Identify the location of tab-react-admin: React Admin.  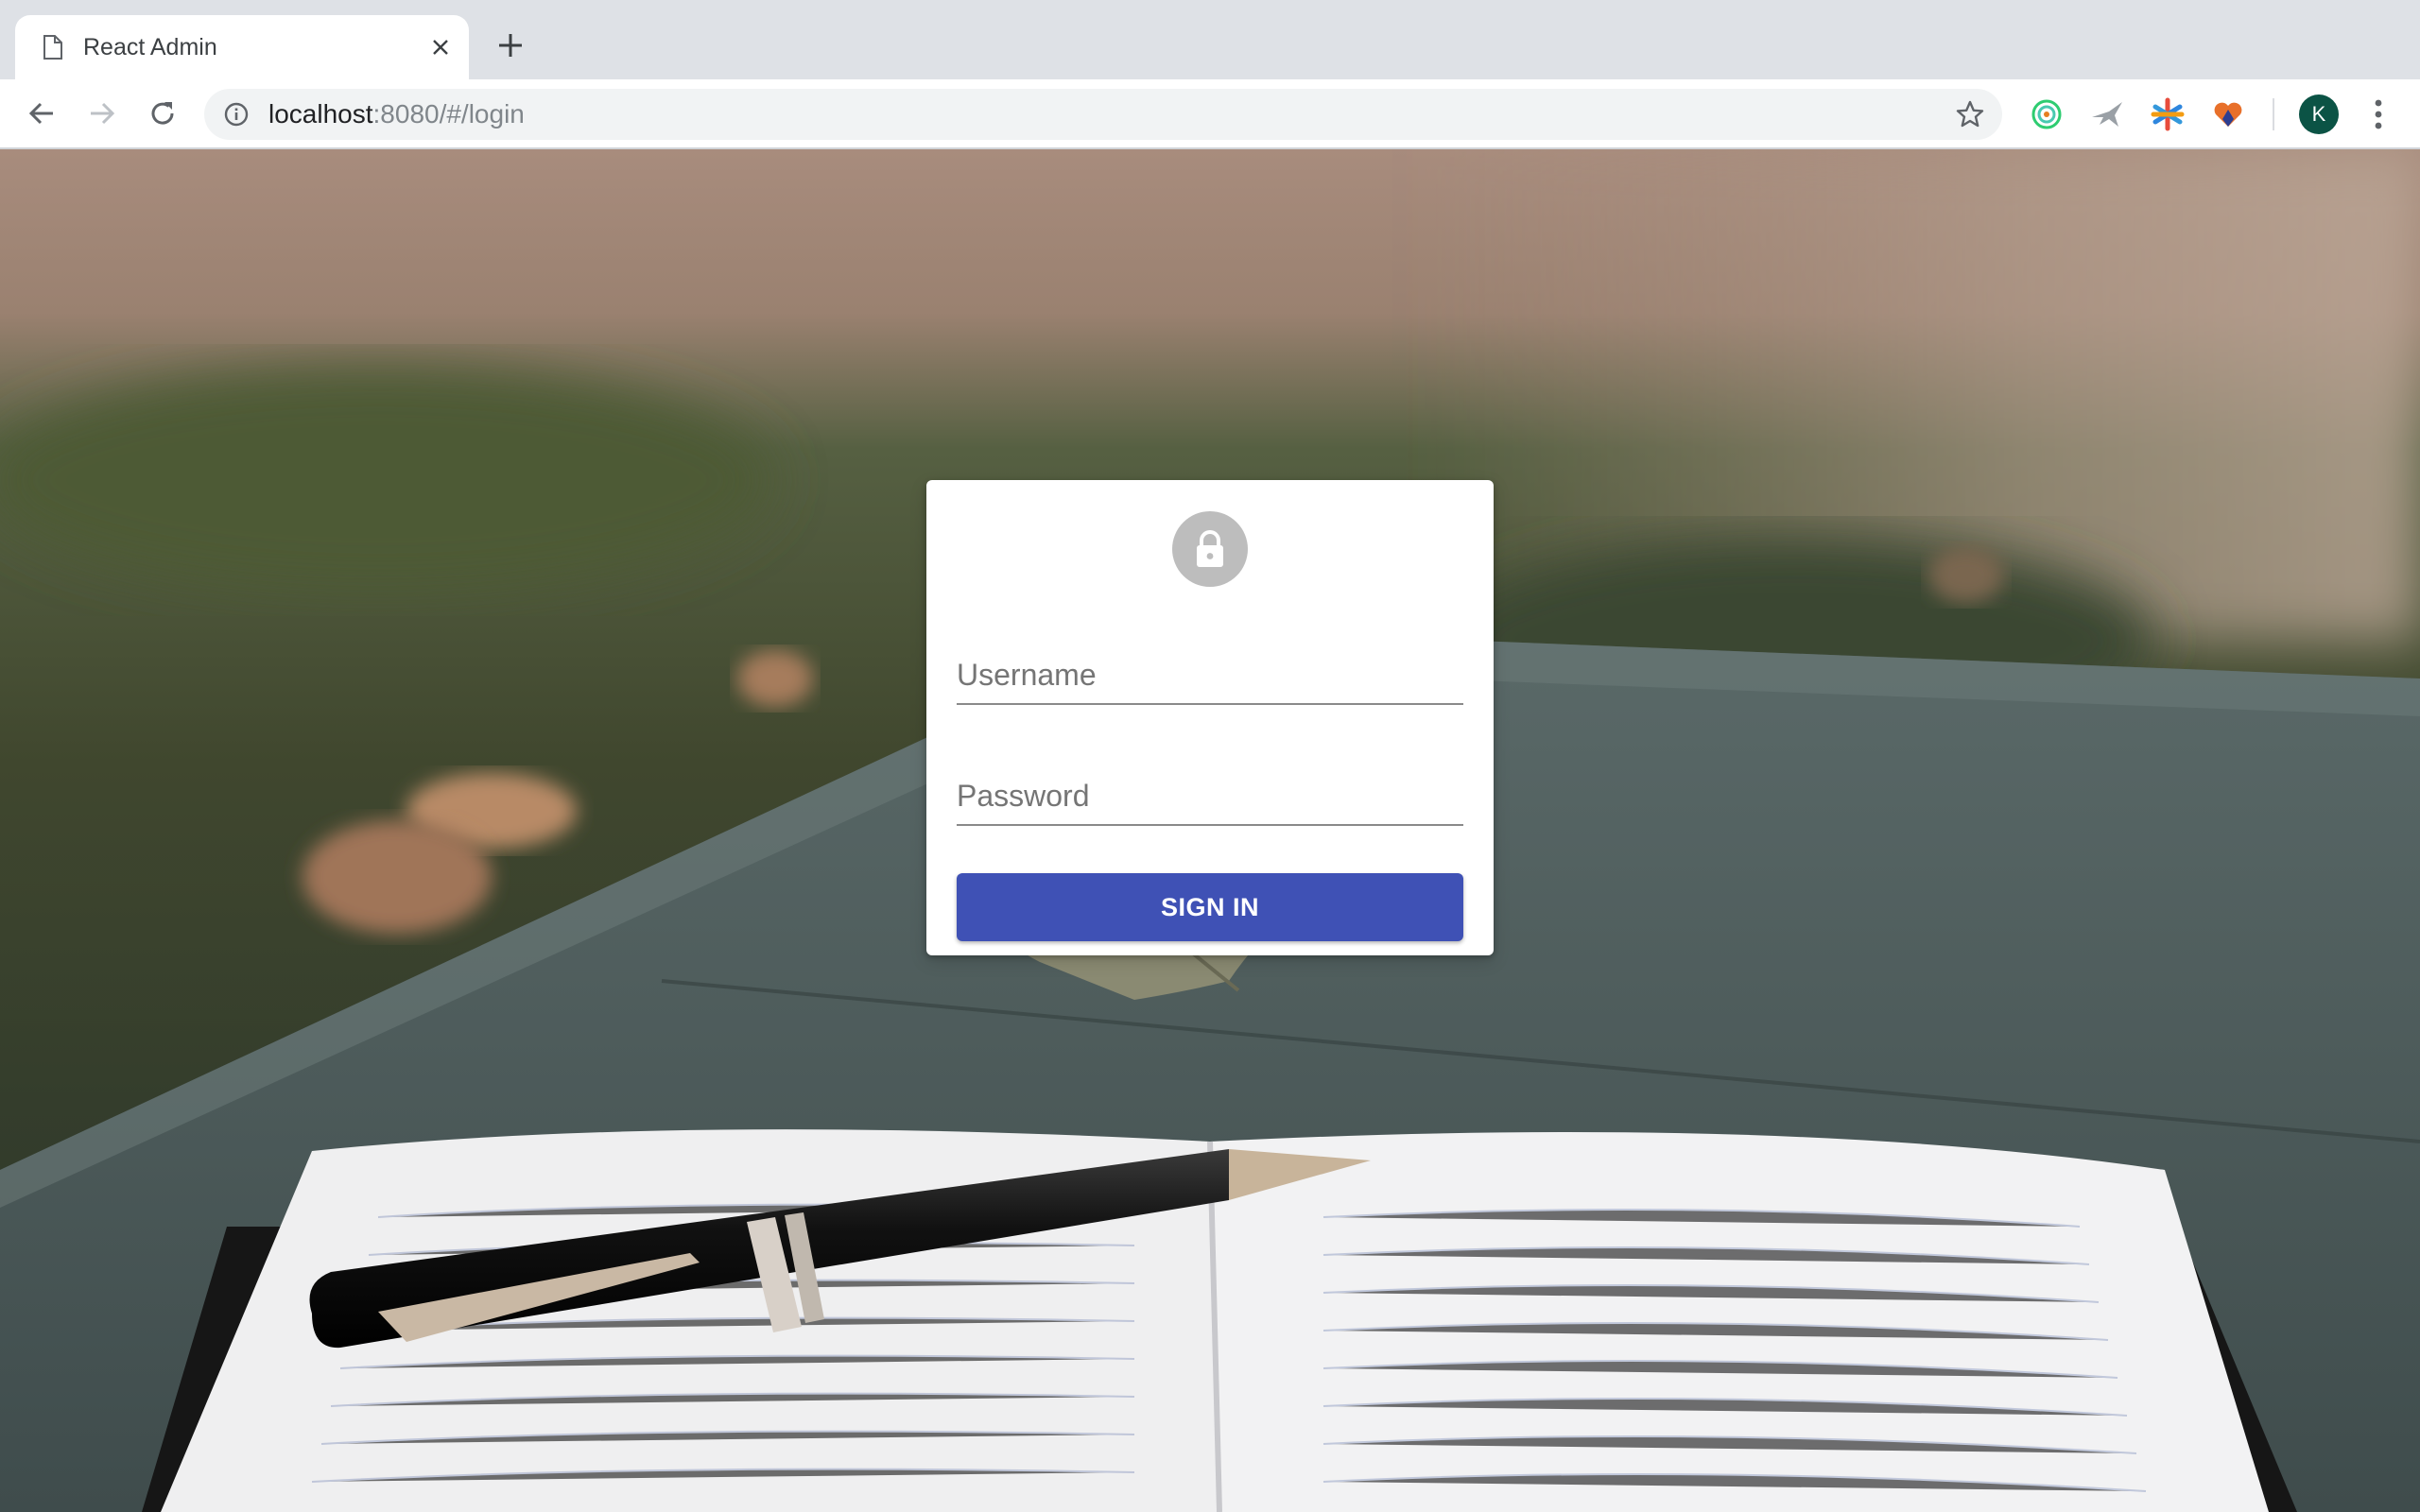
(242, 47).